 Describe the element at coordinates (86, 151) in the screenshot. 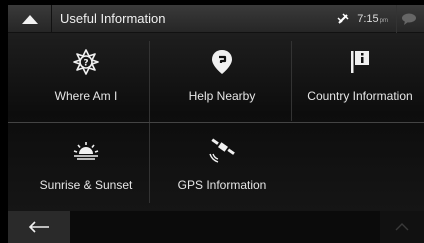

I see `sunrise-icon` at that location.